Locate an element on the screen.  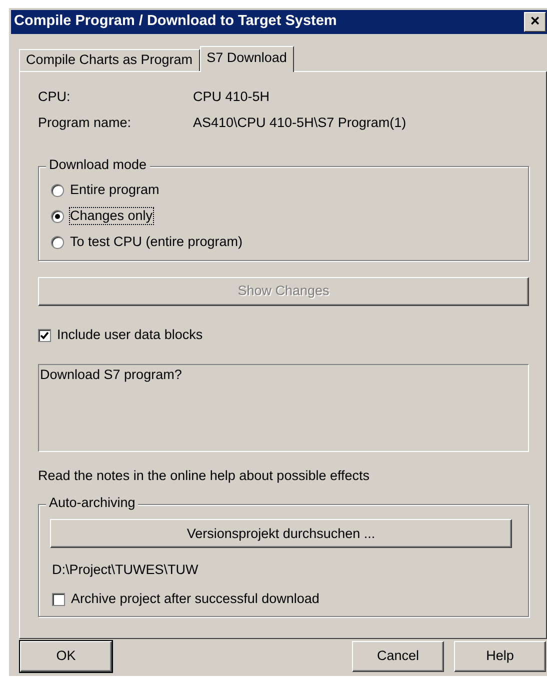
checkbox-label: Include user data blocks is located at coordinates (130, 335).